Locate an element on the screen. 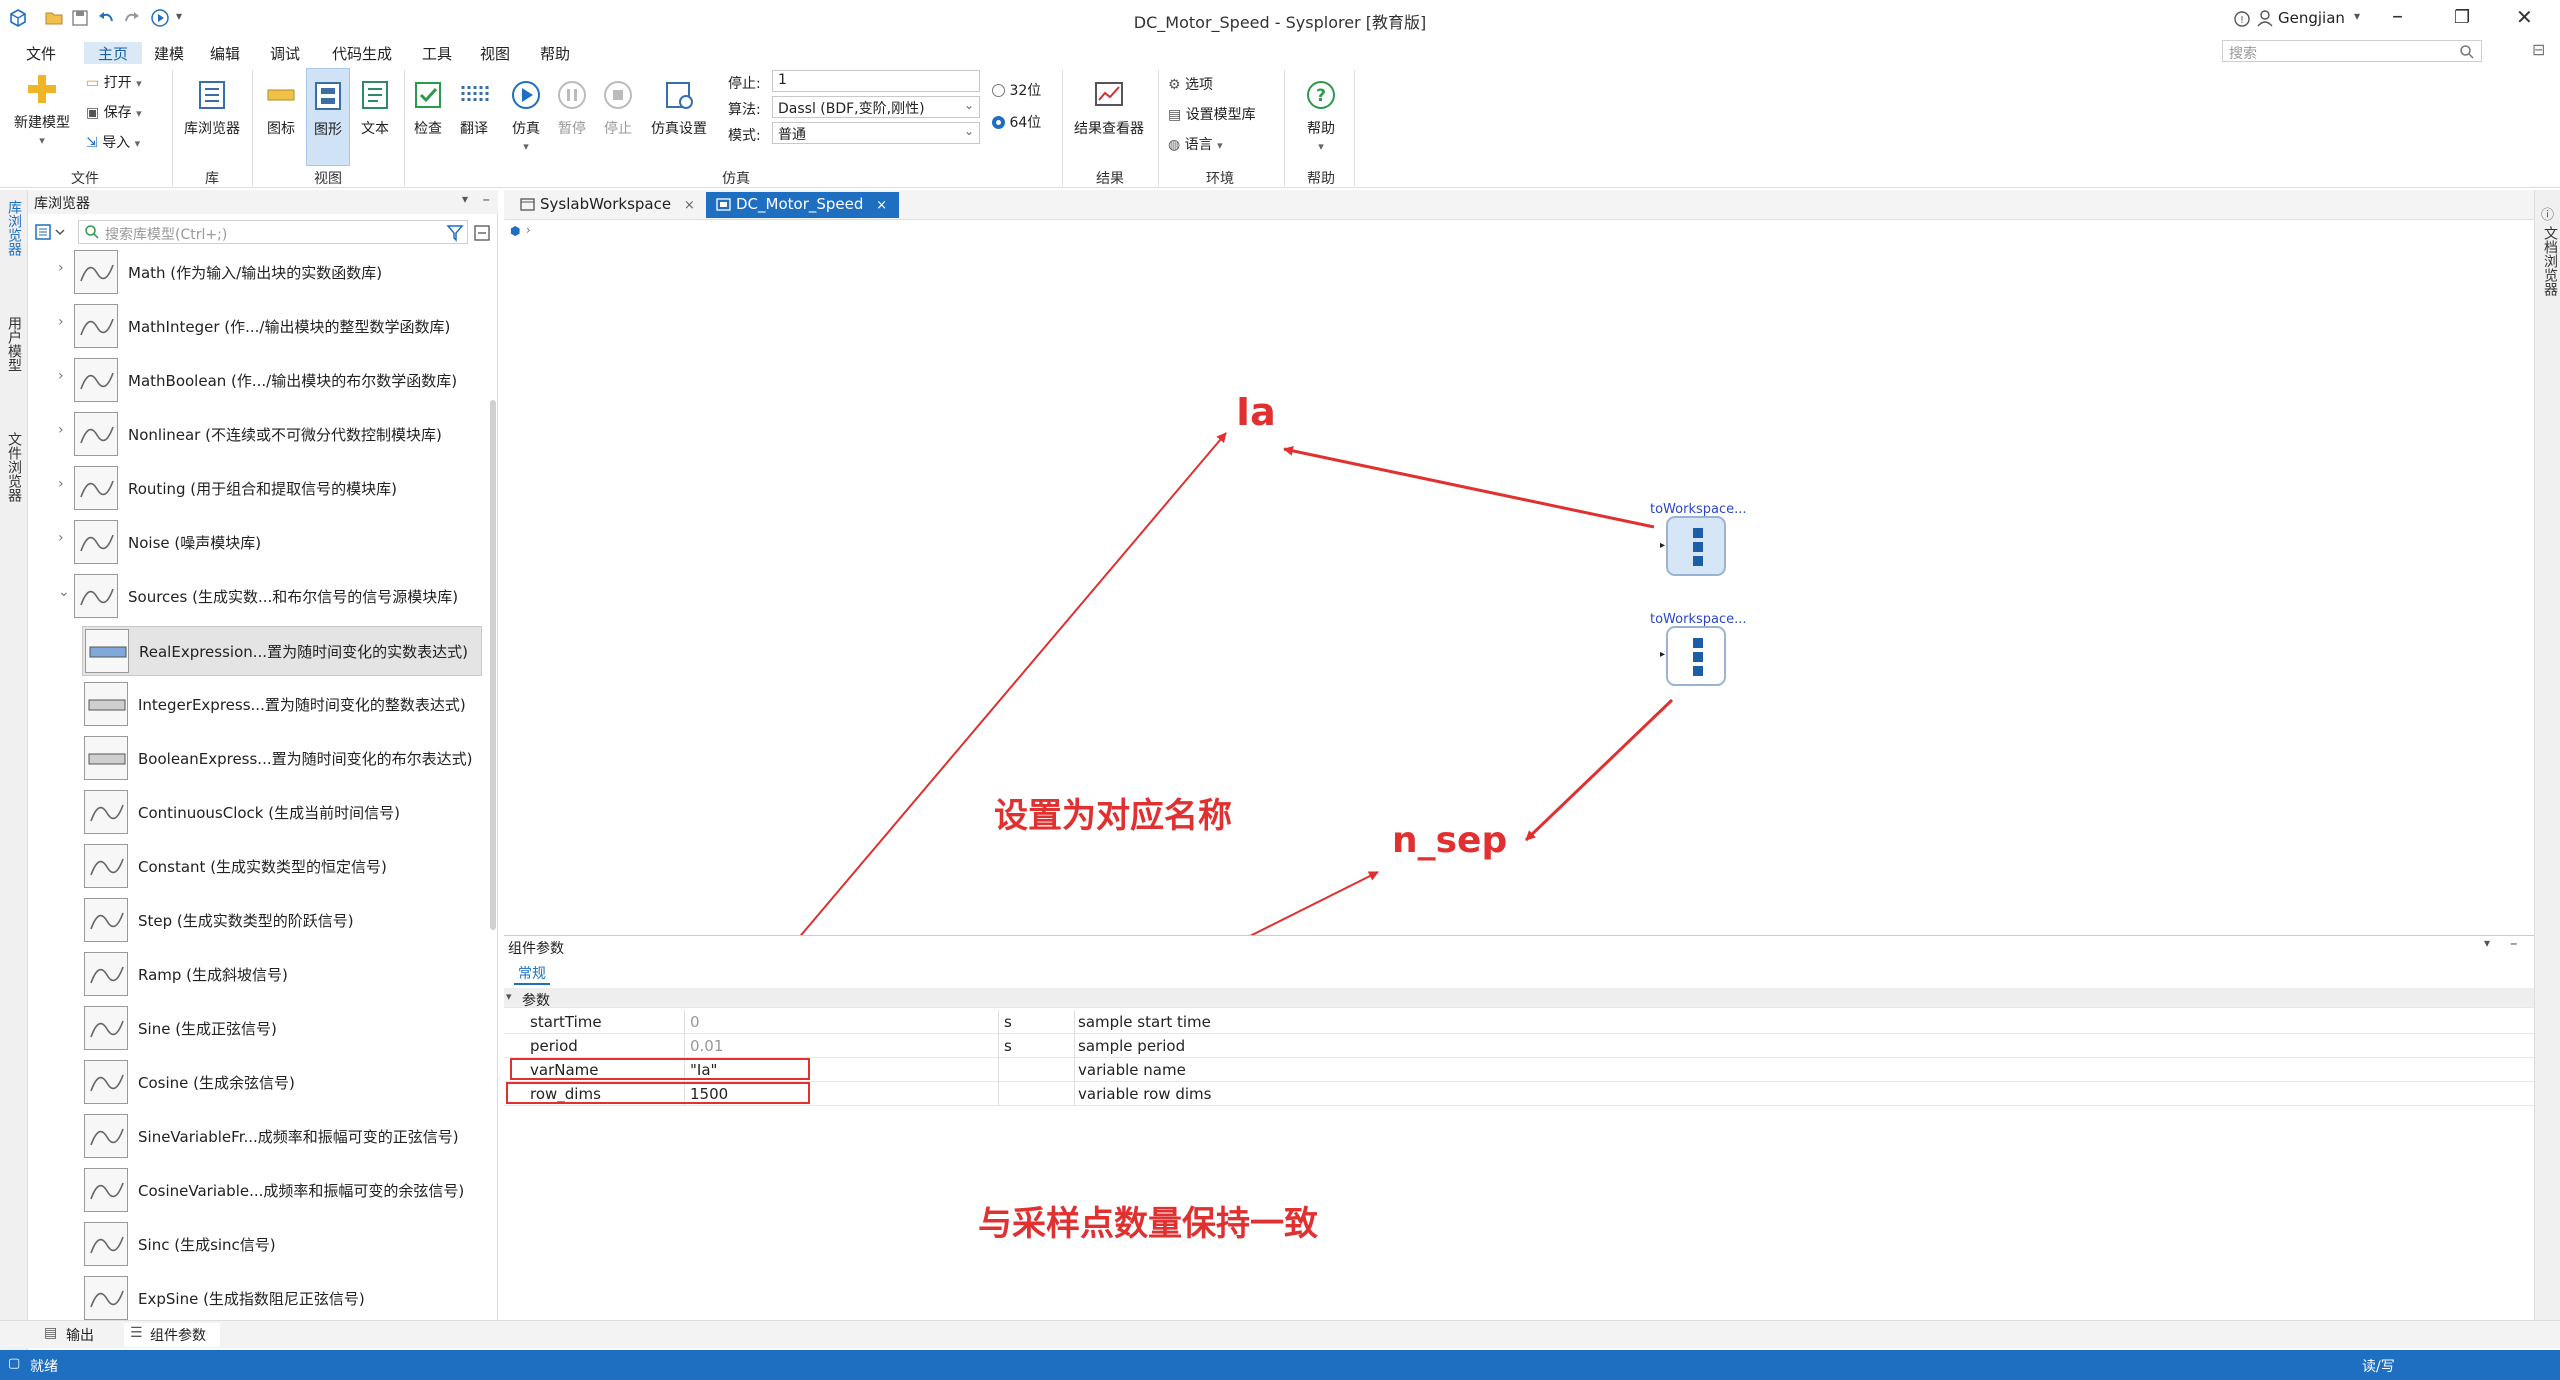  library-block-row: Ramp (生成斜坡信号) is located at coordinates (282, 975).